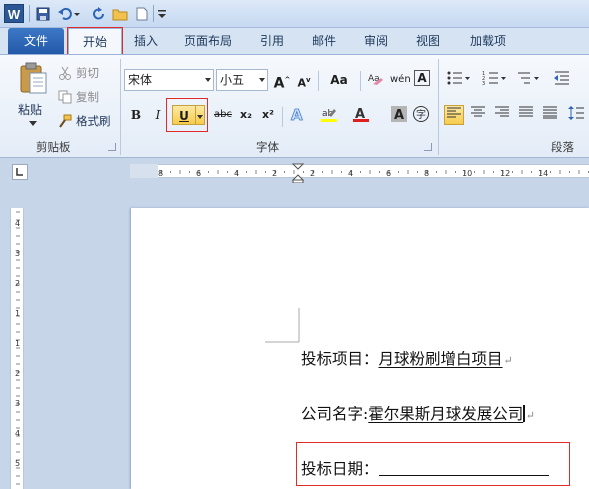 The height and width of the screenshot is (489, 589). What do you see at coordinates (279, 83) in the screenshot?
I see `grow-font-icon: A` at bounding box center [279, 83].